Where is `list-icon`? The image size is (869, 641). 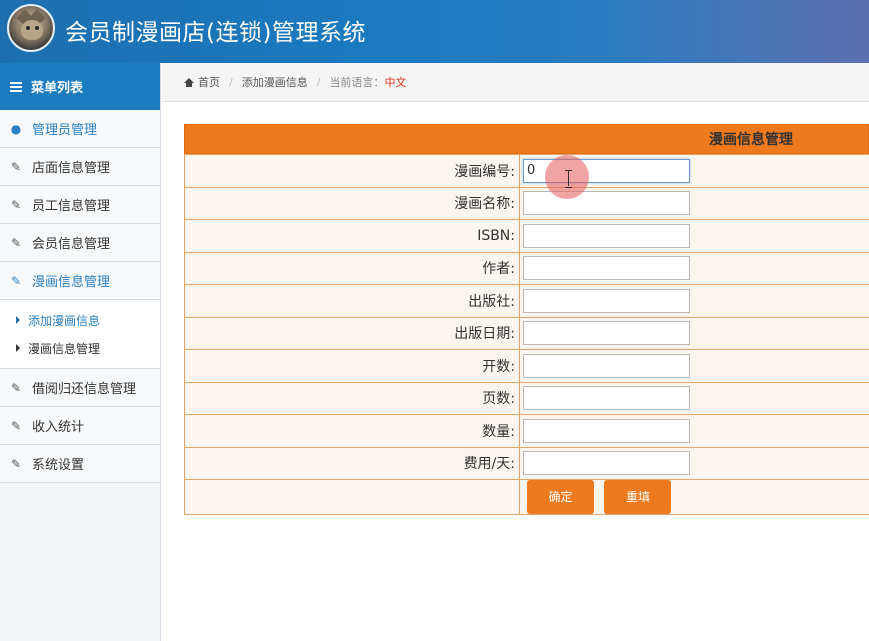
list-icon is located at coordinates (16, 86).